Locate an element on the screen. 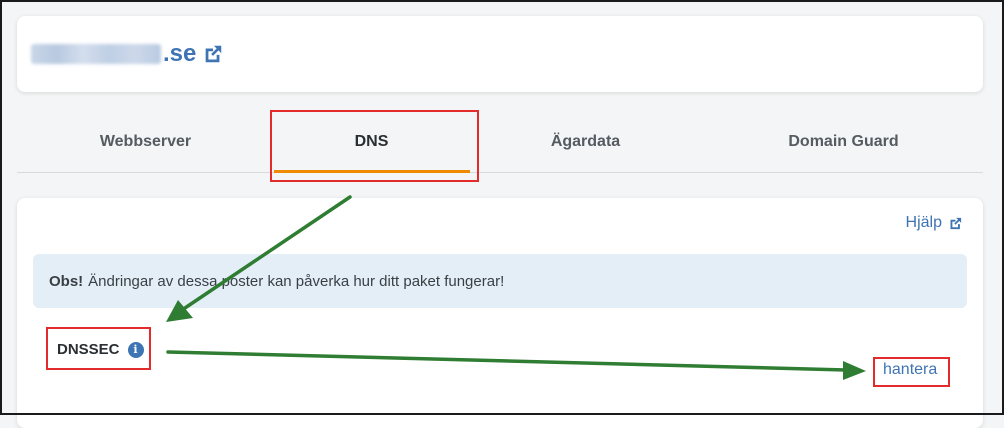 The width and height of the screenshot is (1004, 428). annotation-arrow-hantera is located at coordinates (507, 361).